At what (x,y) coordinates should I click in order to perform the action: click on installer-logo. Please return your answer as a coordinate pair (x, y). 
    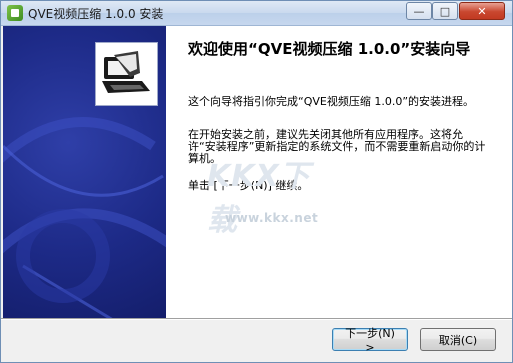
    Looking at the image, I should click on (126, 74).